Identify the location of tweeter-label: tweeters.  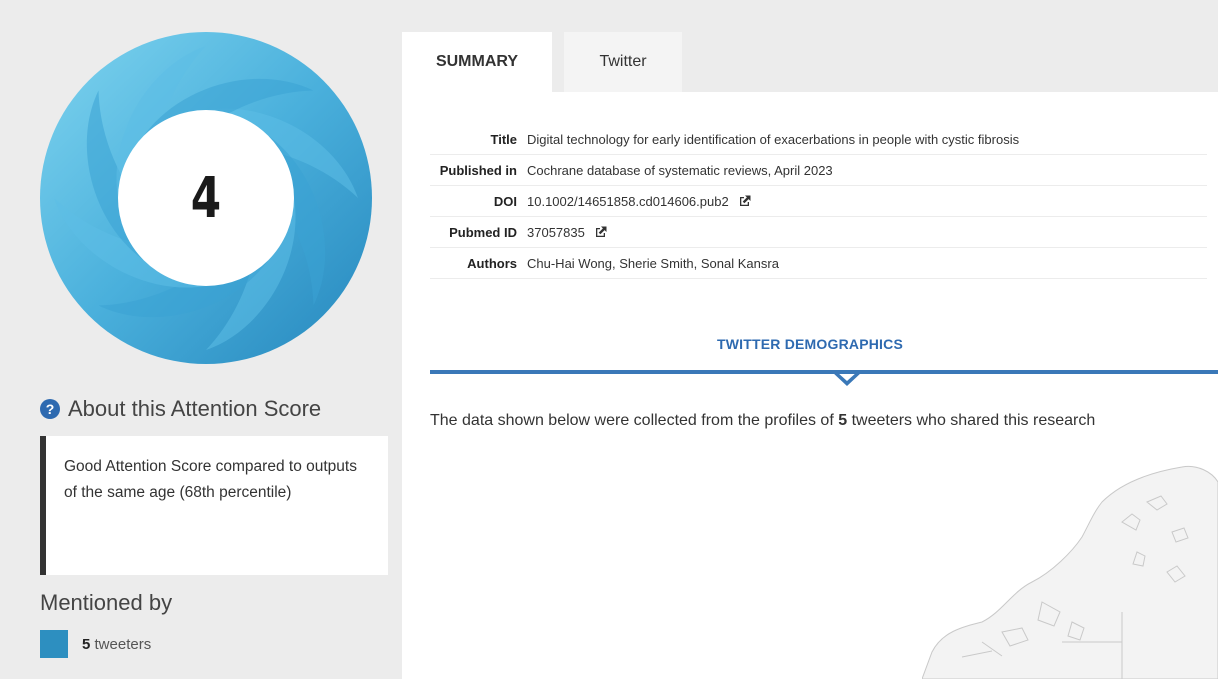
(123, 644).